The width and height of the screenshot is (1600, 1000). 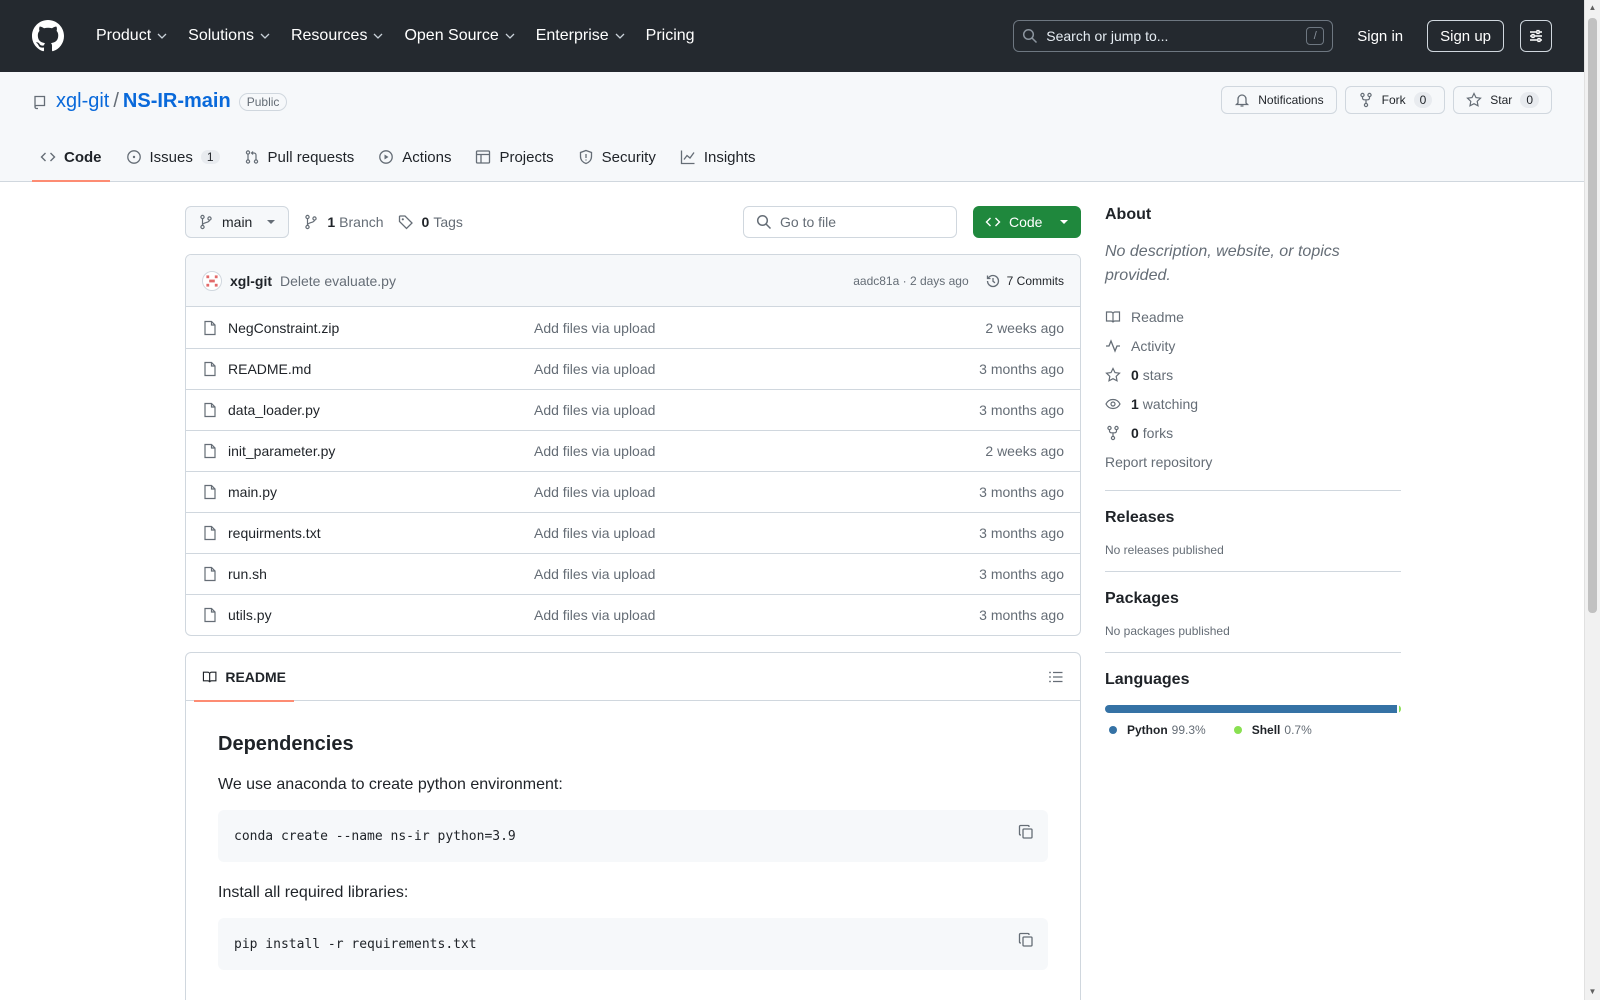 What do you see at coordinates (1253, 345) in the screenshot?
I see `activity-link: Activity` at bounding box center [1253, 345].